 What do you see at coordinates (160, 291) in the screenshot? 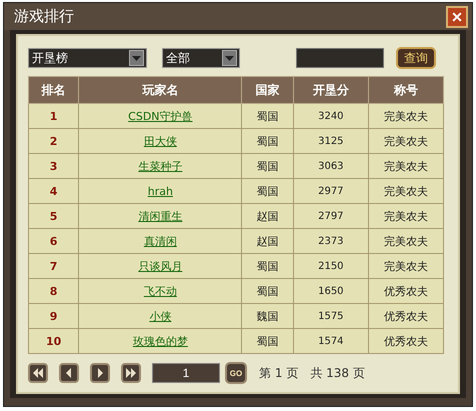
I see `player-link: 飞不动` at bounding box center [160, 291].